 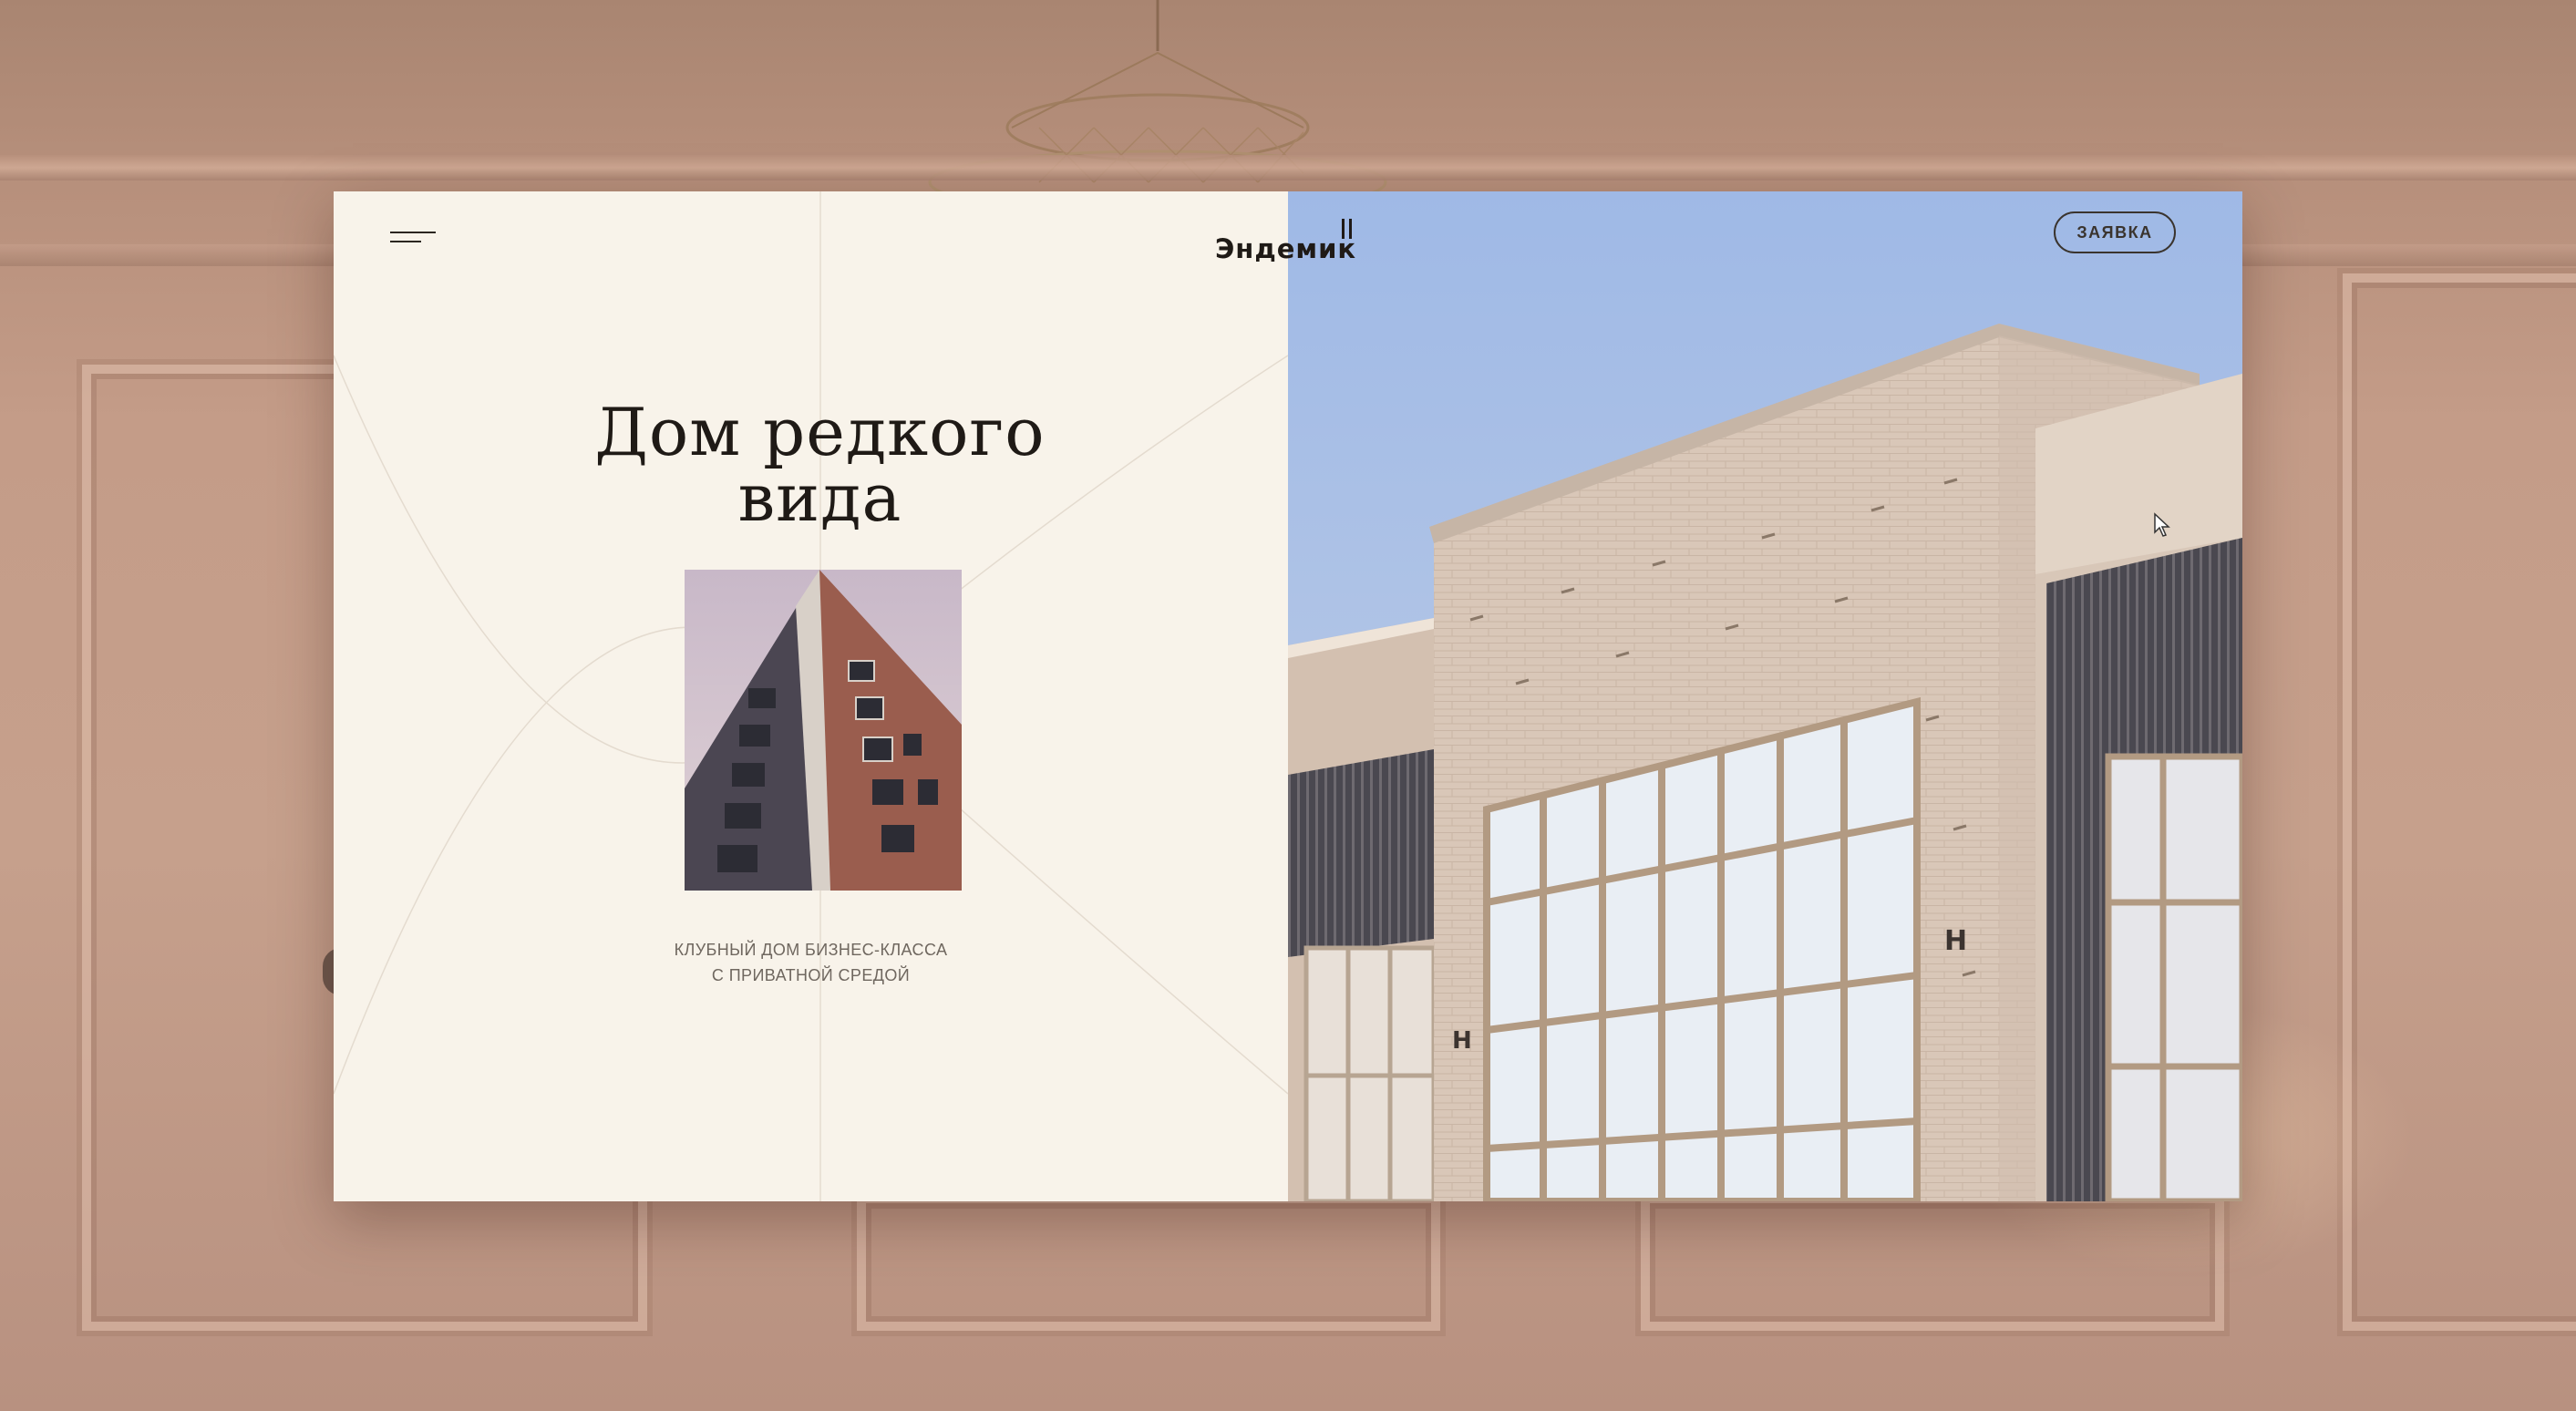 I want to click on wall-panel, so click(x=1148, y=1262).